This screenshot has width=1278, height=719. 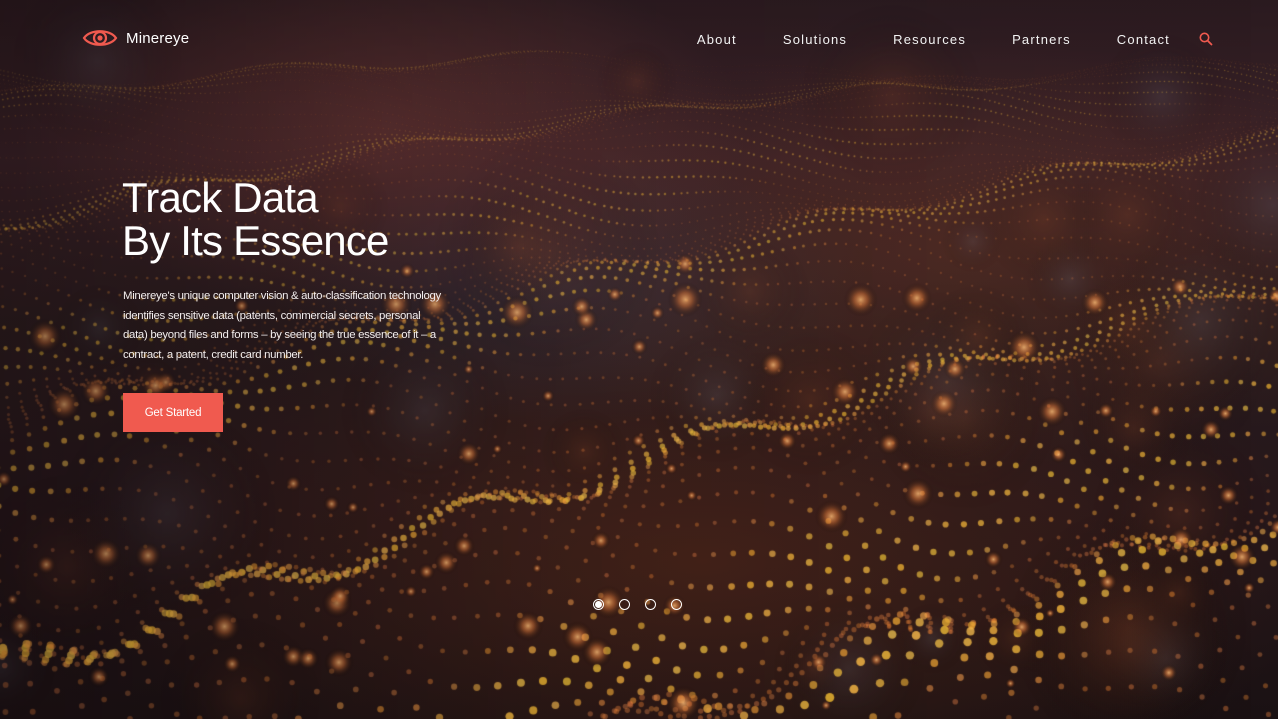 What do you see at coordinates (717, 39) in the screenshot?
I see `nav-item-about: About` at bounding box center [717, 39].